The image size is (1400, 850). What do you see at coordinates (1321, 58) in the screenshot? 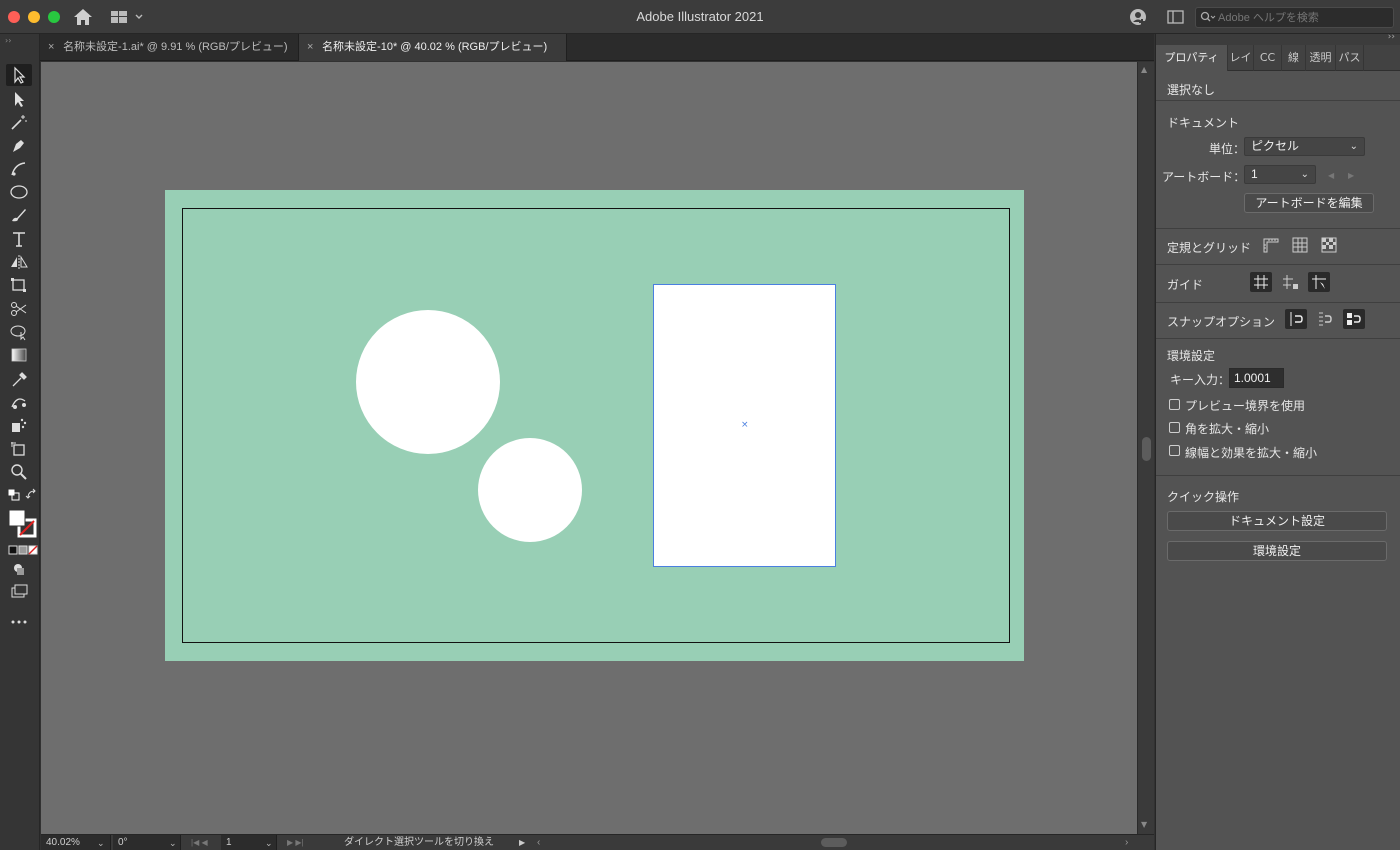
I see `tab-transparency: 透明` at bounding box center [1321, 58].